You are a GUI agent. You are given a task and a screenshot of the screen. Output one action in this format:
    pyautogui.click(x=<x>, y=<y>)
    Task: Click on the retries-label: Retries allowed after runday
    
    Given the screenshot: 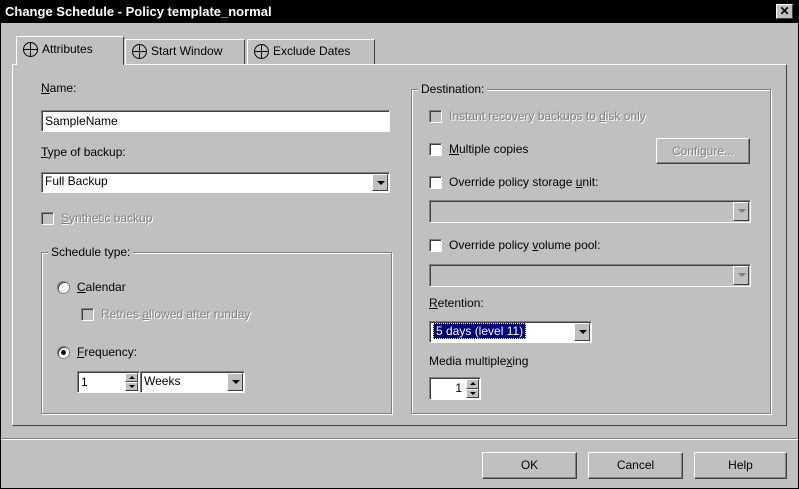 What is the action you would take?
    pyautogui.click(x=176, y=314)
    